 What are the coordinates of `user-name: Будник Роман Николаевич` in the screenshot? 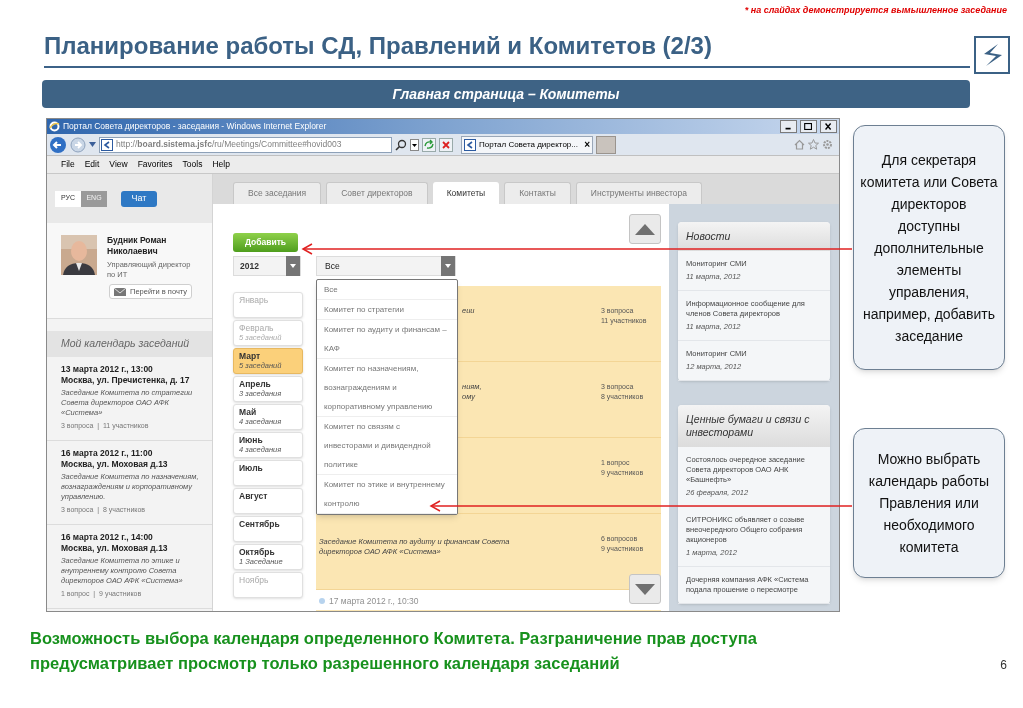 It's located at (137, 246).